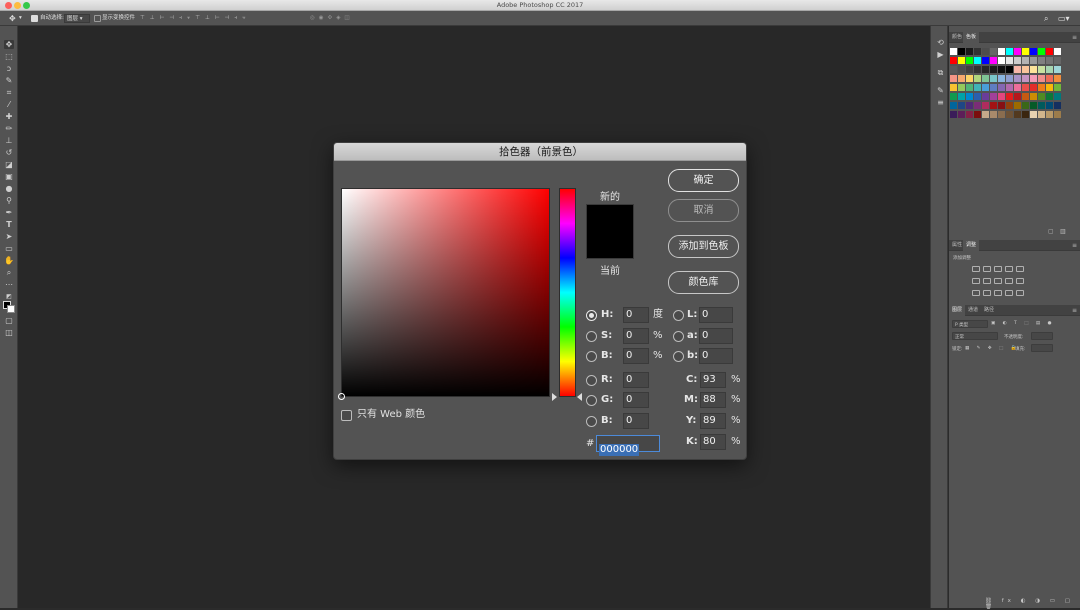 Image resolution: width=1080 pixels, height=610 pixels. What do you see at coordinates (9, 164) in the screenshot?
I see `eraser-tool-icon: ◪` at bounding box center [9, 164].